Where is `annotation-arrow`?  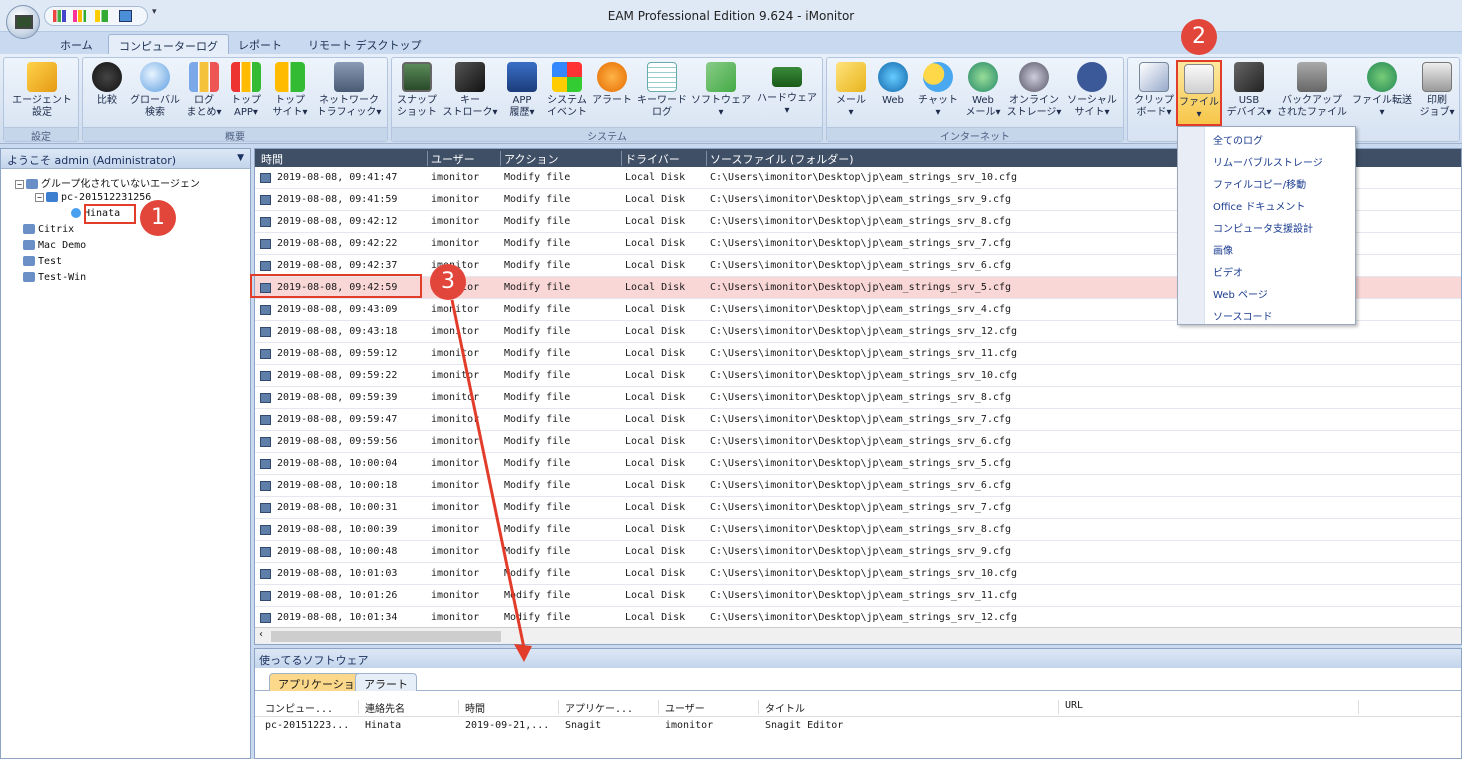
annotation-arrow is located at coordinates (491, 480).